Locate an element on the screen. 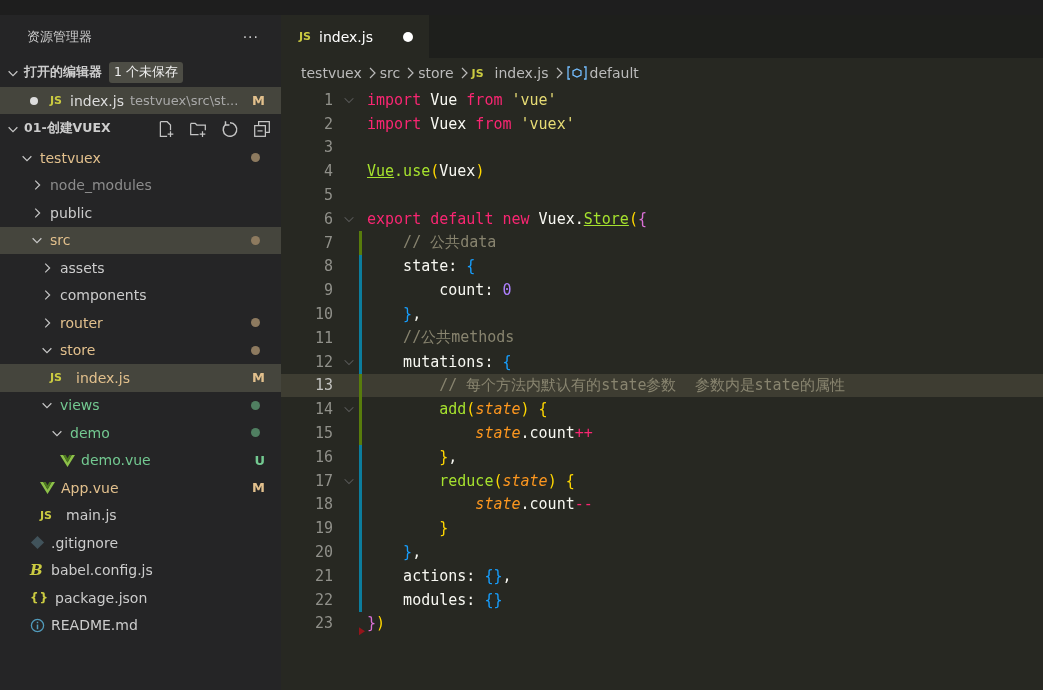  tree-item: demo.vue U is located at coordinates (140, 460).